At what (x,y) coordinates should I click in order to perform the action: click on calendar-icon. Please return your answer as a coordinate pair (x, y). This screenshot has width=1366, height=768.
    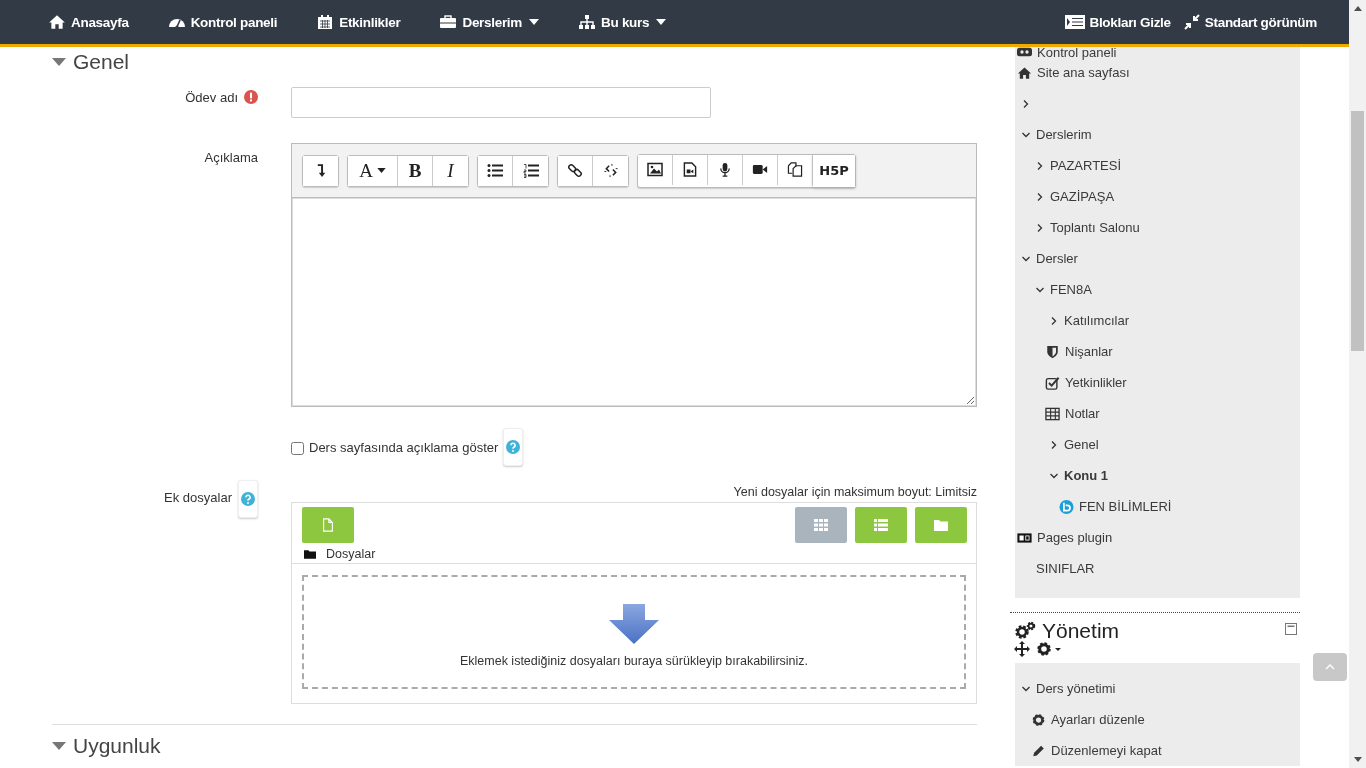
    Looking at the image, I should click on (325, 22).